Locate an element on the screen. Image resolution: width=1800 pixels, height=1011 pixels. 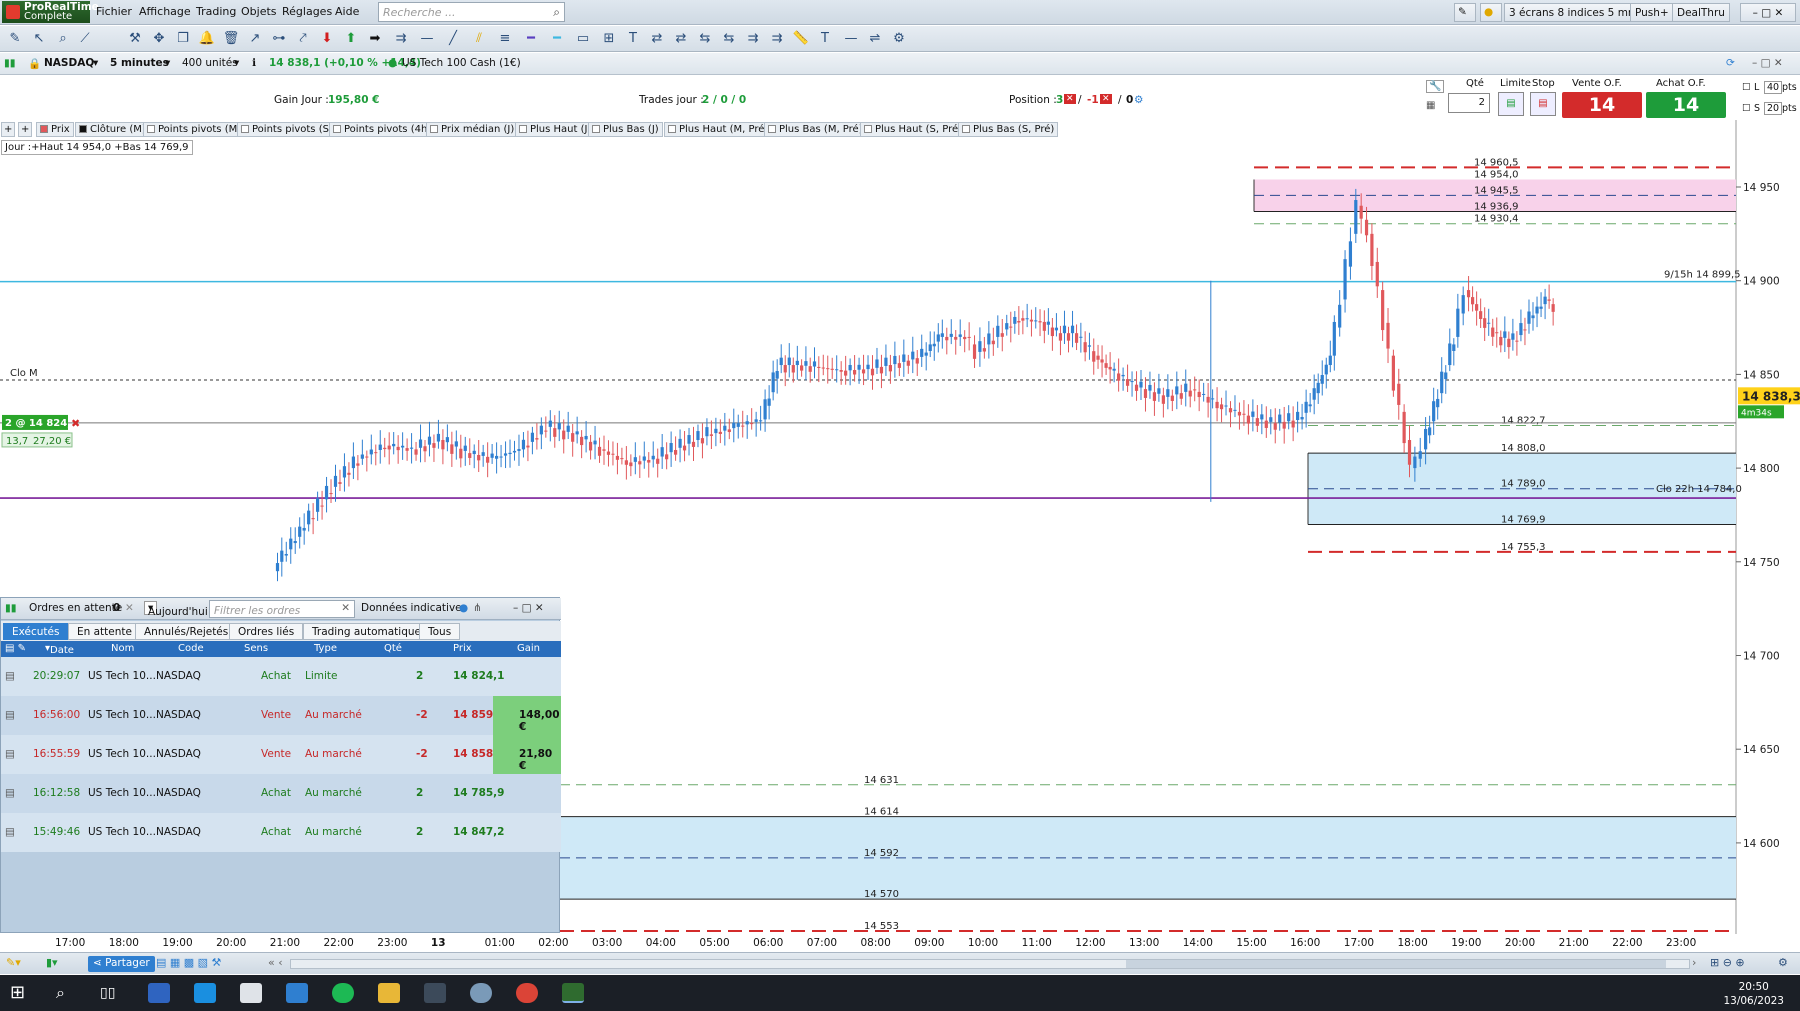
lock-icon: 🔒 is located at coordinates (34, 63).